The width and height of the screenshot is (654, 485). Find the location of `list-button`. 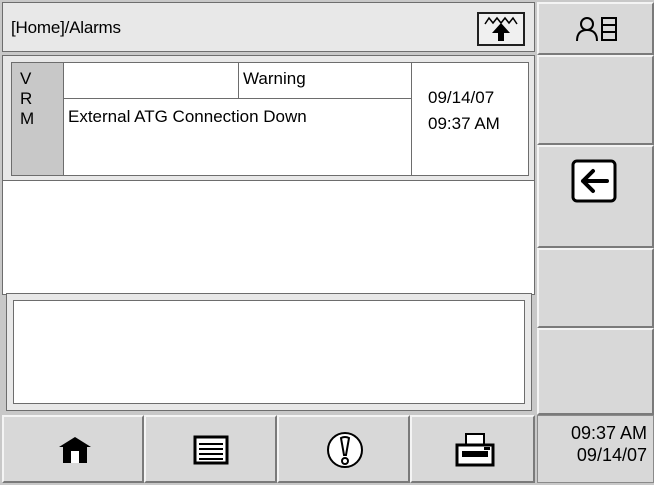

list-button is located at coordinates (210, 449).